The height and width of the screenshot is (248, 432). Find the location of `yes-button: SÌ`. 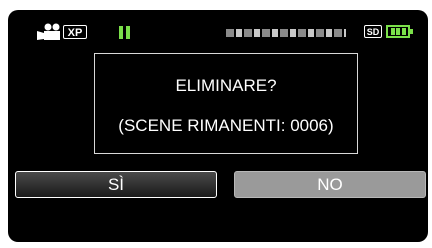

yes-button: SÌ is located at coordinates (116, 184).